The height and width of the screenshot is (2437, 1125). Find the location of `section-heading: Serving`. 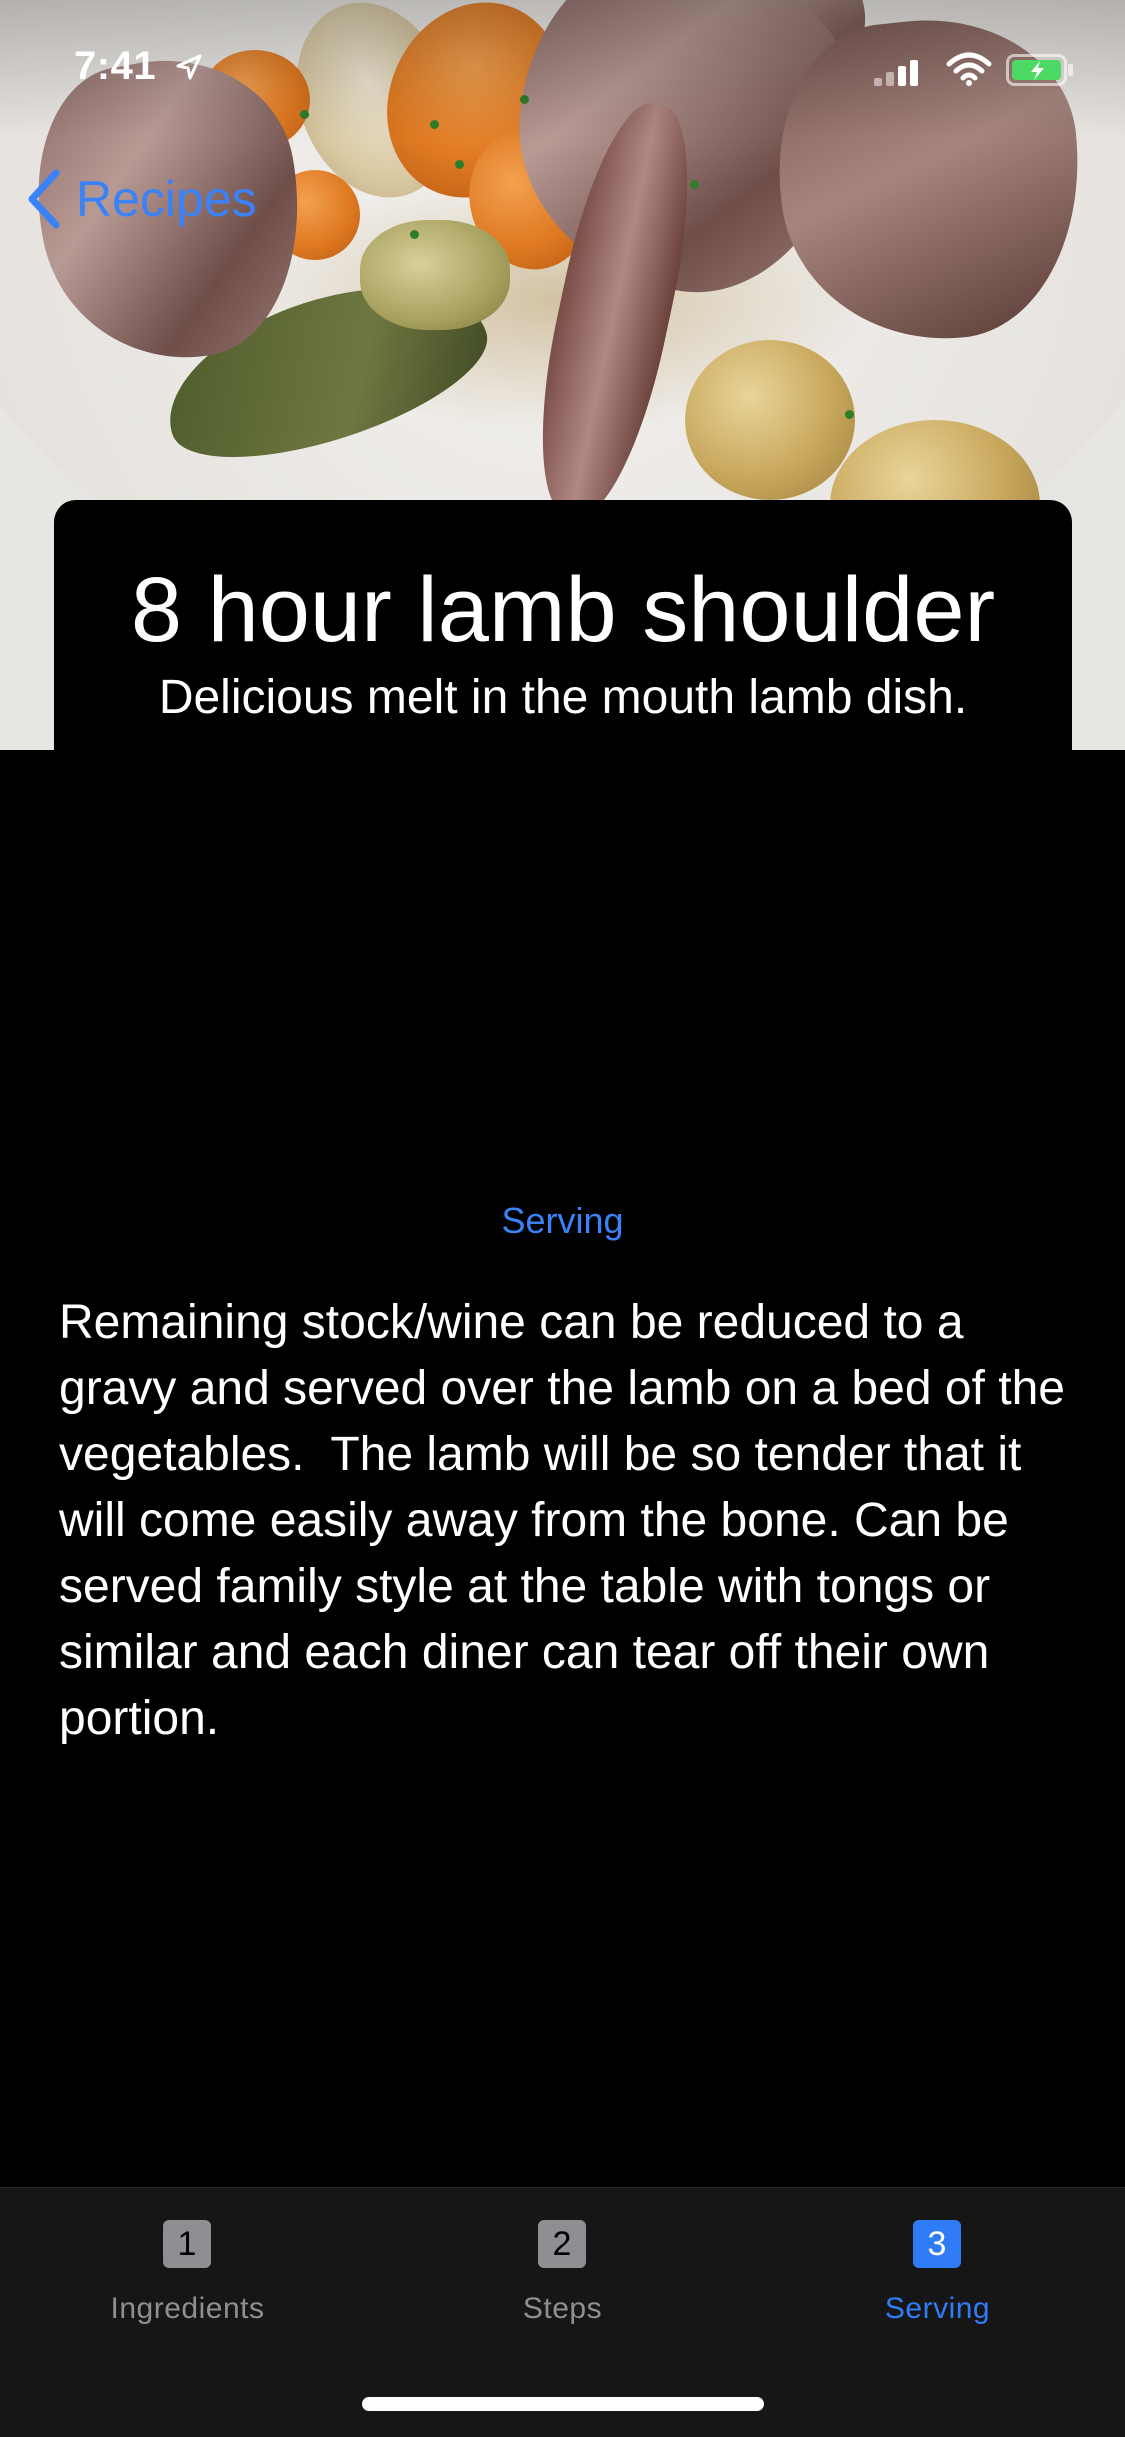

section-heading: Serving is located at coordinates (562, 1220).